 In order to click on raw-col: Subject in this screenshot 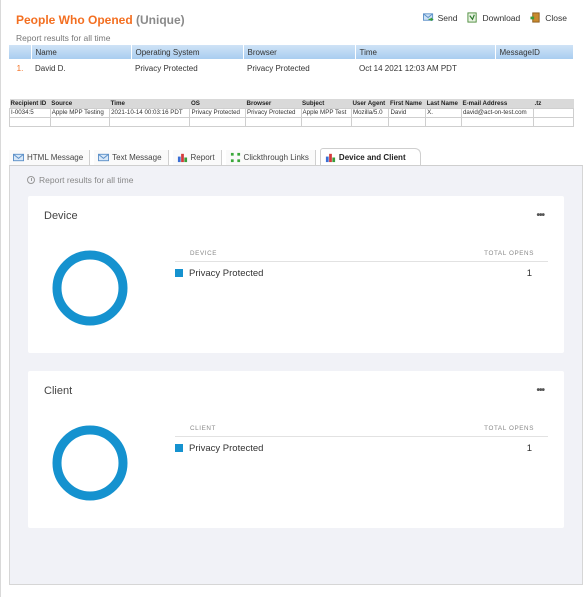, I will do `click(326, 103)`.